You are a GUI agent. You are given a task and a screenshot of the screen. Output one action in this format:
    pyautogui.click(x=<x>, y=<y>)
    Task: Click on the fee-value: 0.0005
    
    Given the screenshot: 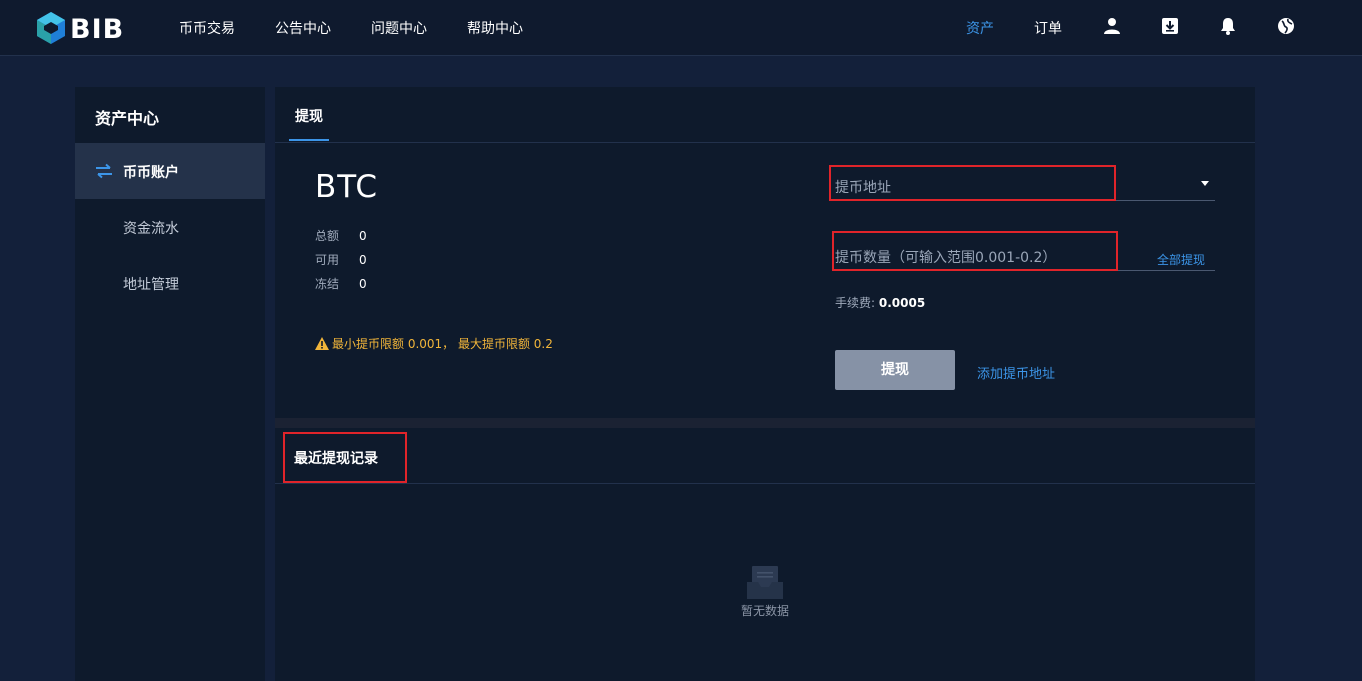 What is the action you would take?
    pyautogui.click(x=902, y=303)
    